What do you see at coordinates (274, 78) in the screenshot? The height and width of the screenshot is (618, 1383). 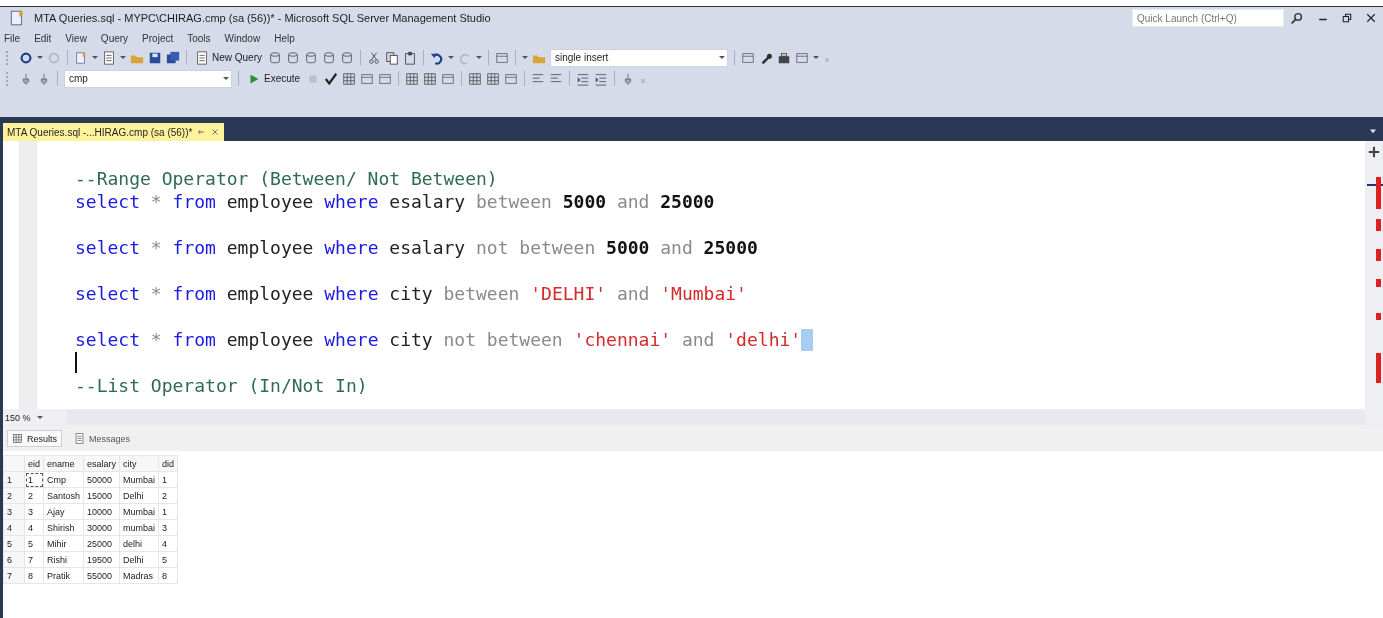 I see `execute-button: Execute` at bounding box center [274, 78].